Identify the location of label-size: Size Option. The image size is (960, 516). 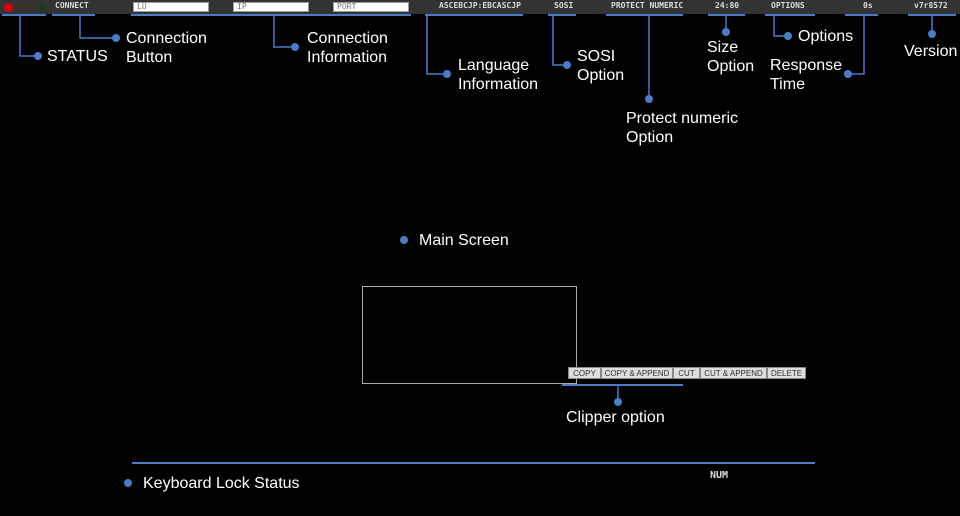
(731, 57).